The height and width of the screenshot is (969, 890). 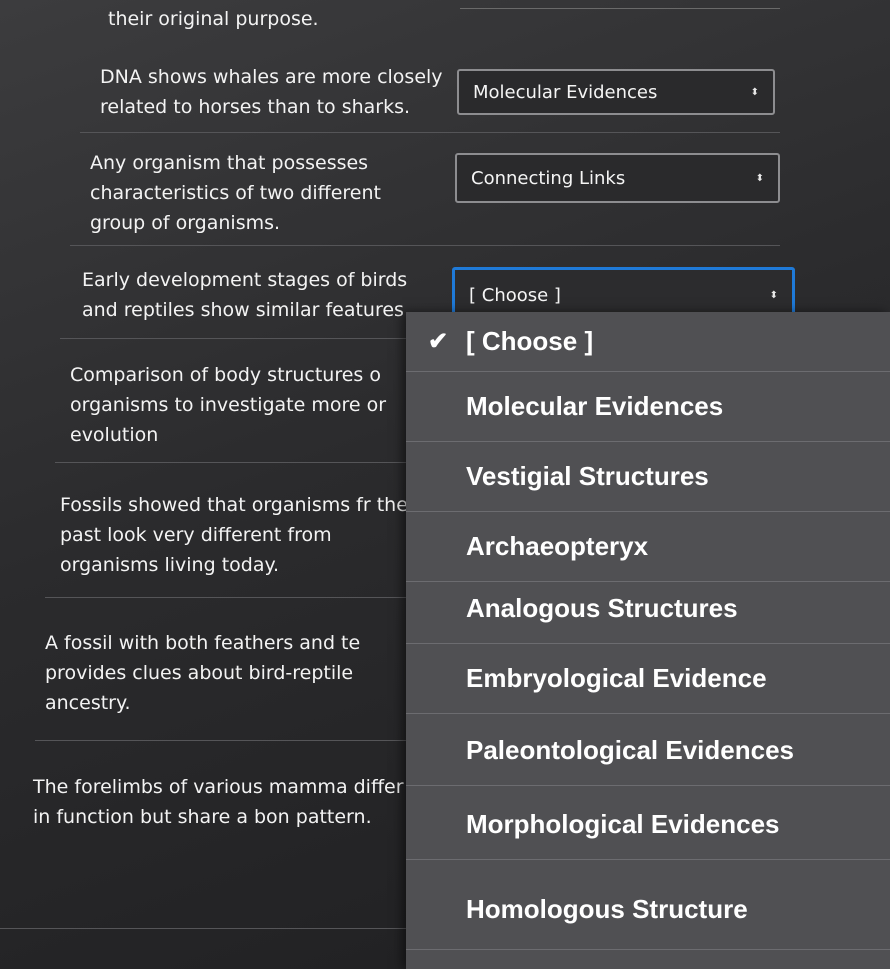 What do you see at coordinates (587, 476) in the screenshot?
I see `option-label: Vestigial Structures` at bounding box center [587, 476].